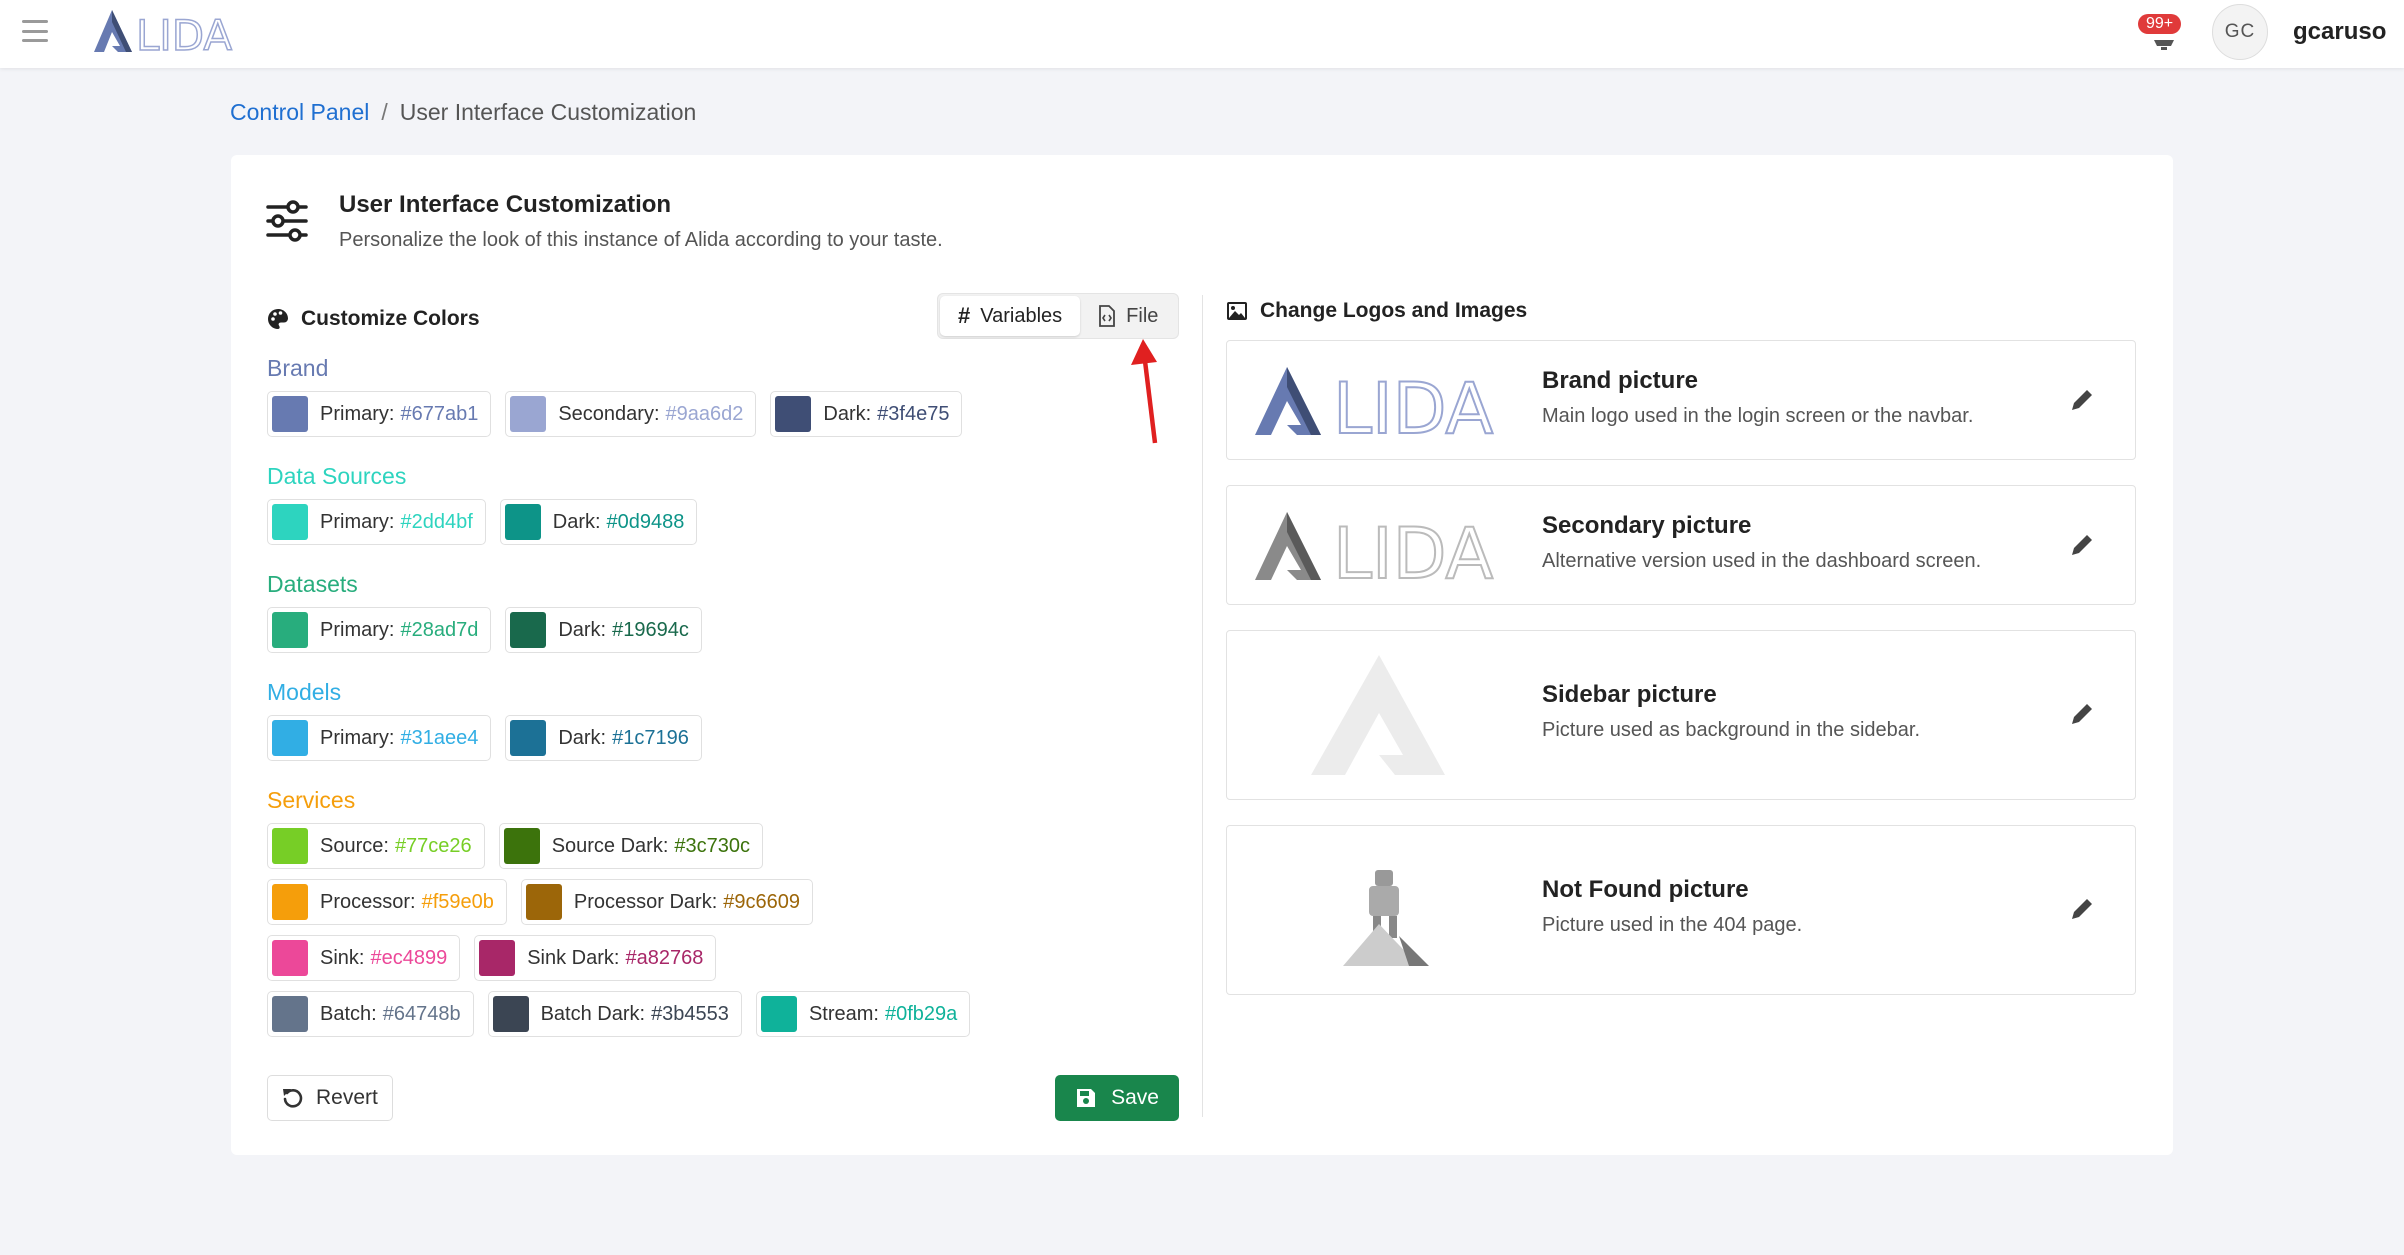  I want to click on color-chip: Sink Dark: #a82768, so click(595, 958).